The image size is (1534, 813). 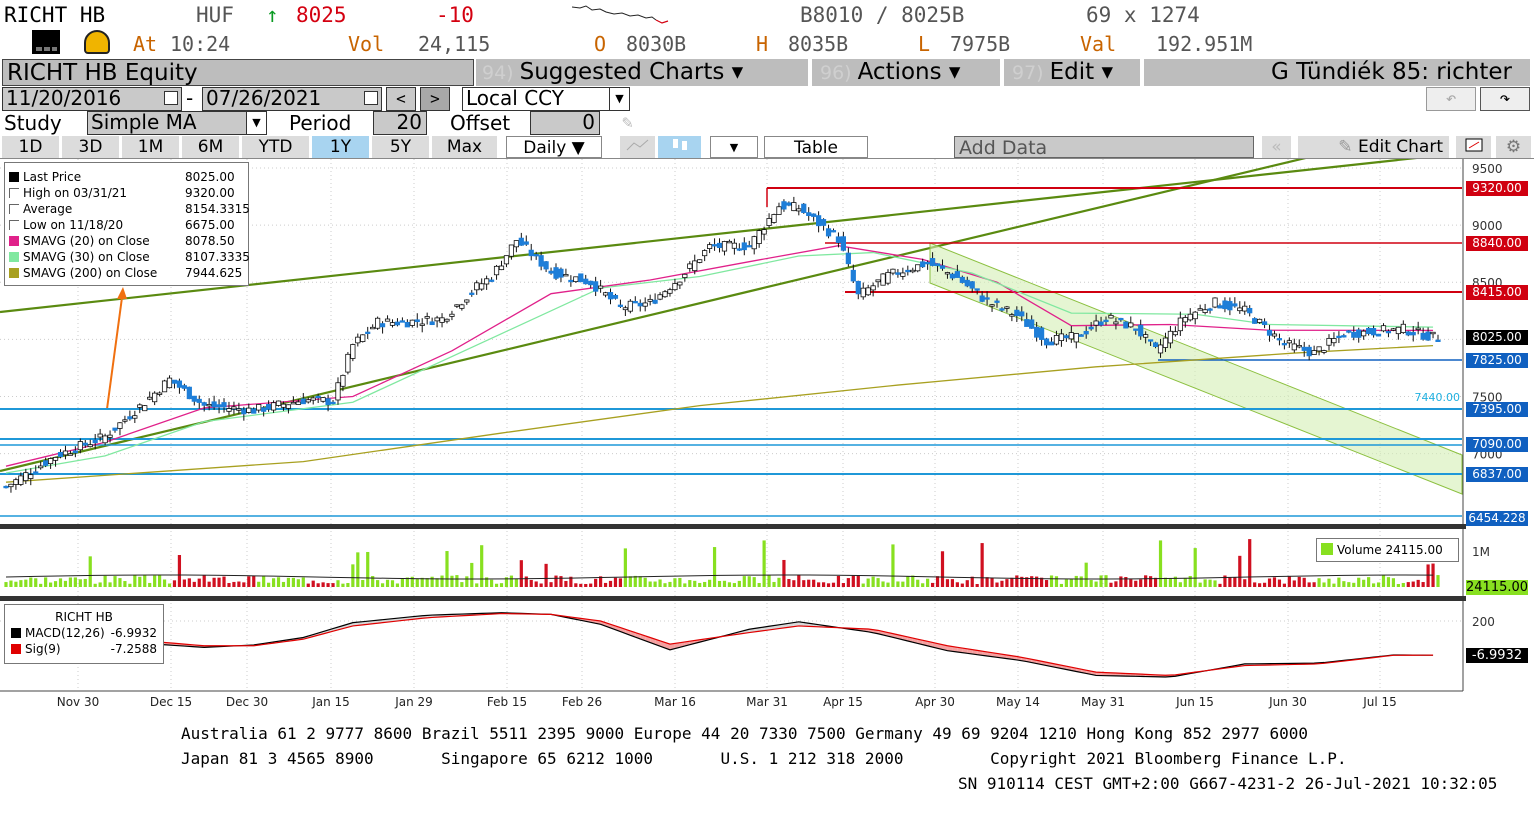 What do you see at coordinates (907, 72) in the screenshot?
I see `actions-menu: 96) Actions ▾` at bounding box center [907, 72].